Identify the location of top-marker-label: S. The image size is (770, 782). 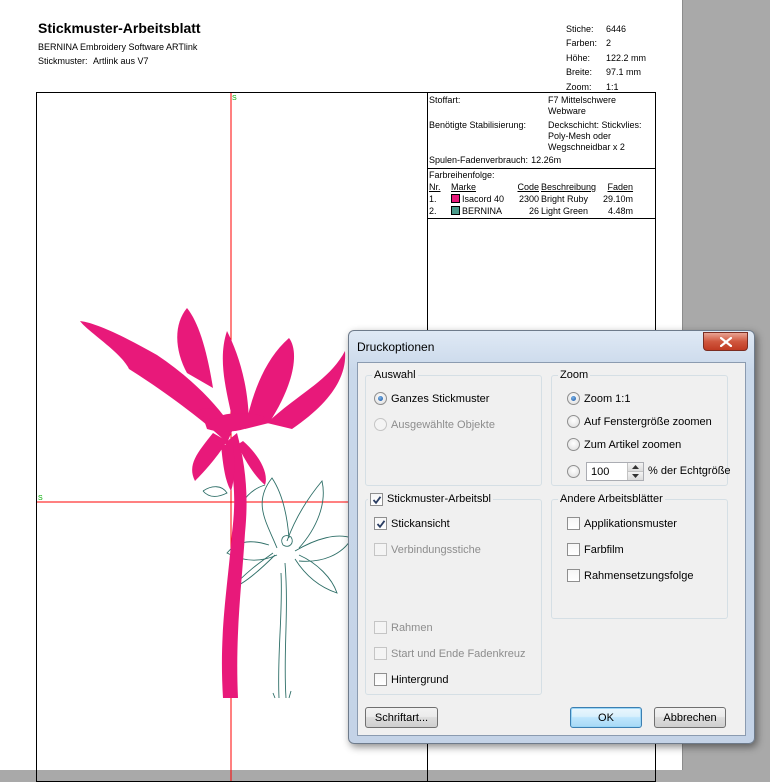
(234, 98).